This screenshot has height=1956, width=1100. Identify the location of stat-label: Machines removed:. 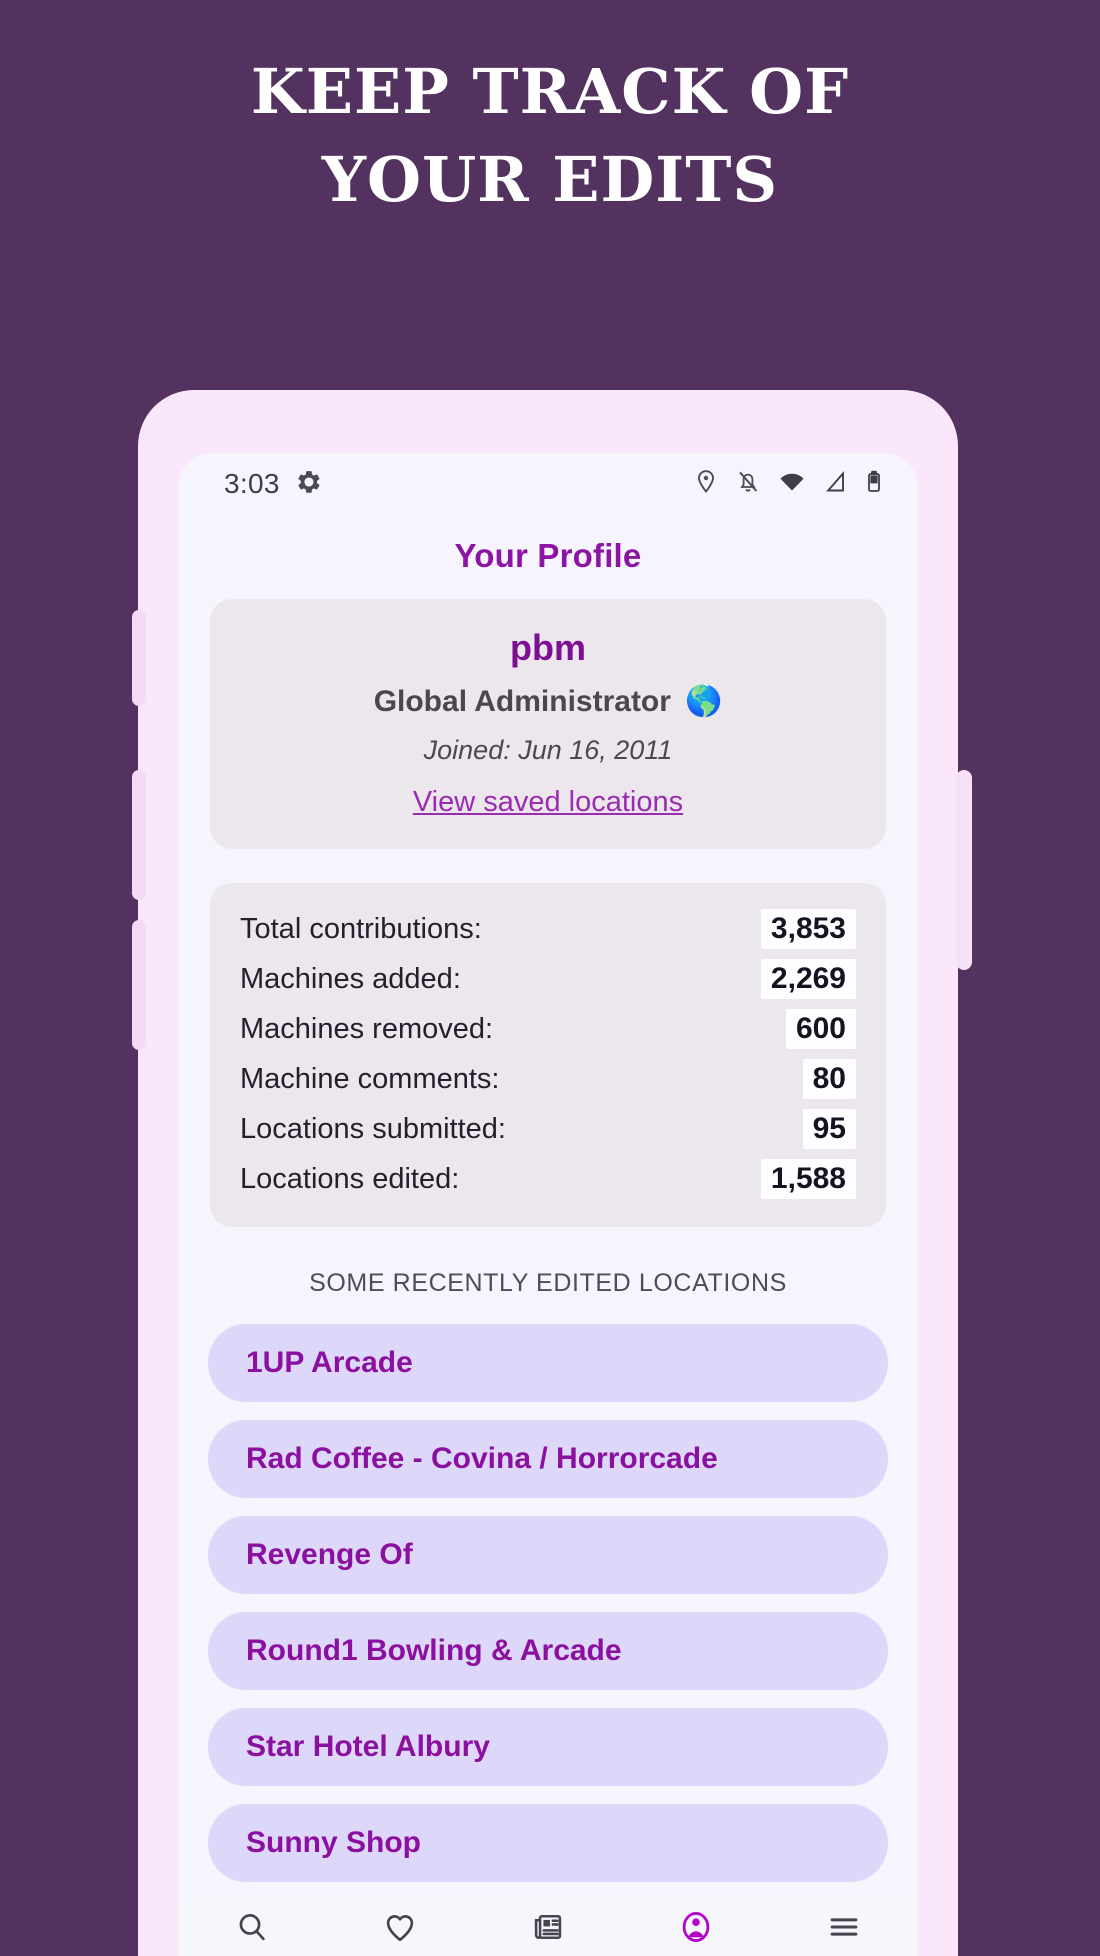
(367, 1028).